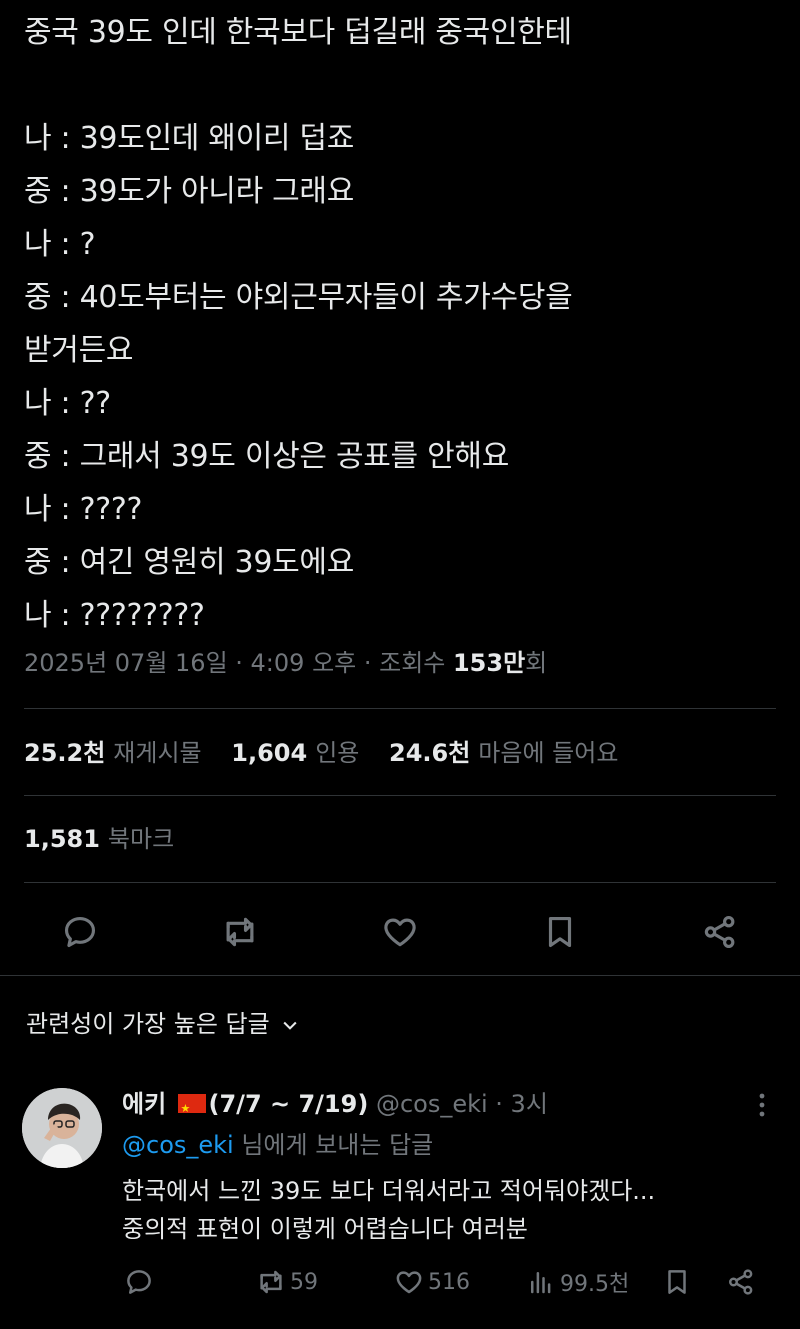 This screenshot has height=1329, width=800. I want to click on repost-stat: 25.2천 재게시물, so click(124, 753).